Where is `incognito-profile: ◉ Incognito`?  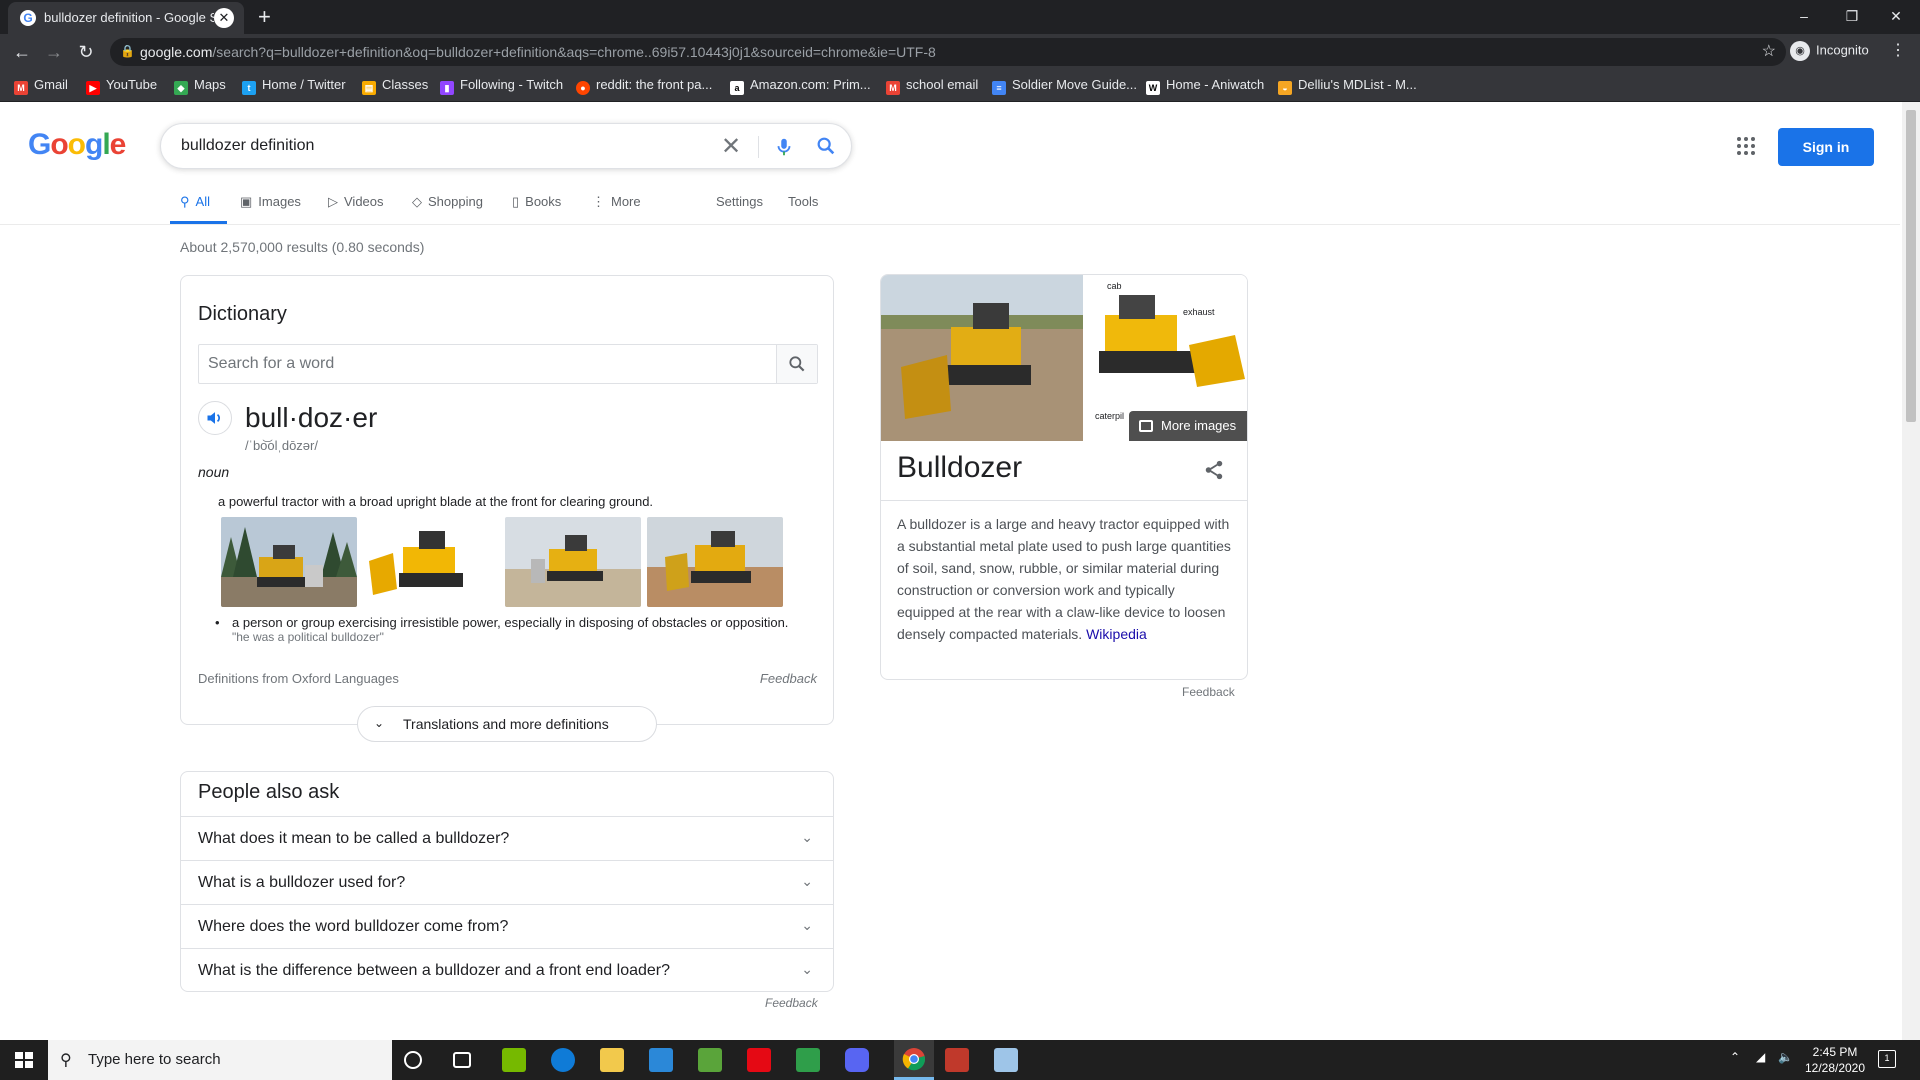 incognito-profile: ◉ Incognito is located at coordinates (1829, 51).